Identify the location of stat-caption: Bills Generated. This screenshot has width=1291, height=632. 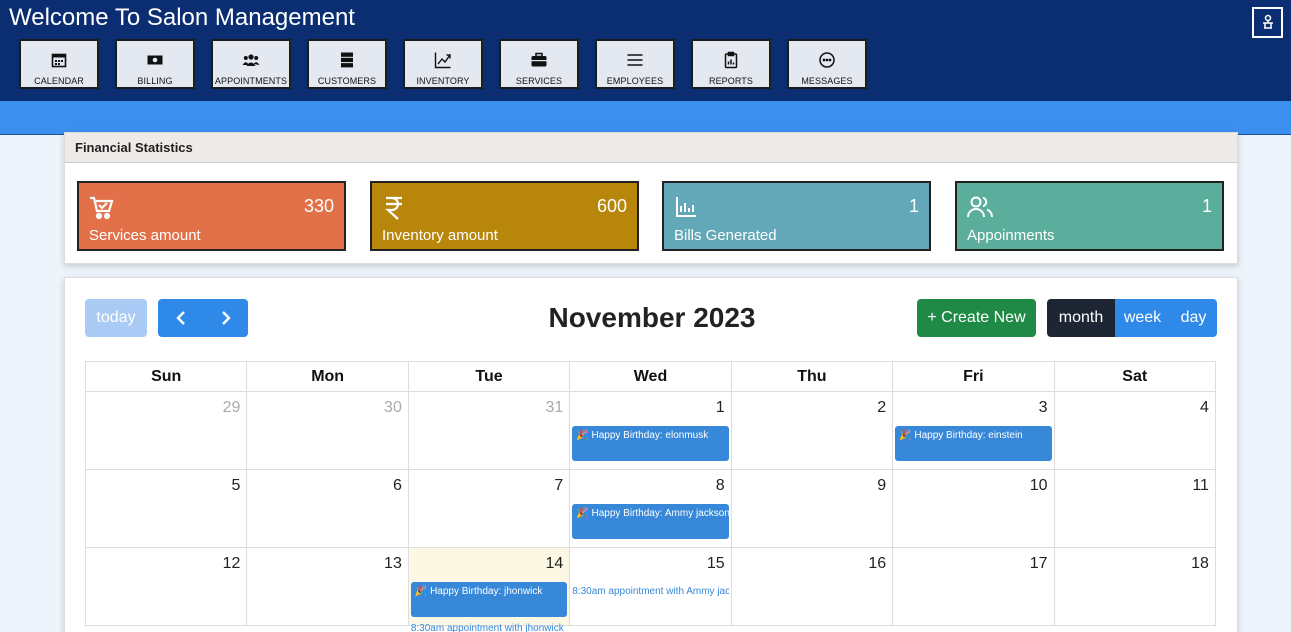
(725, 235).